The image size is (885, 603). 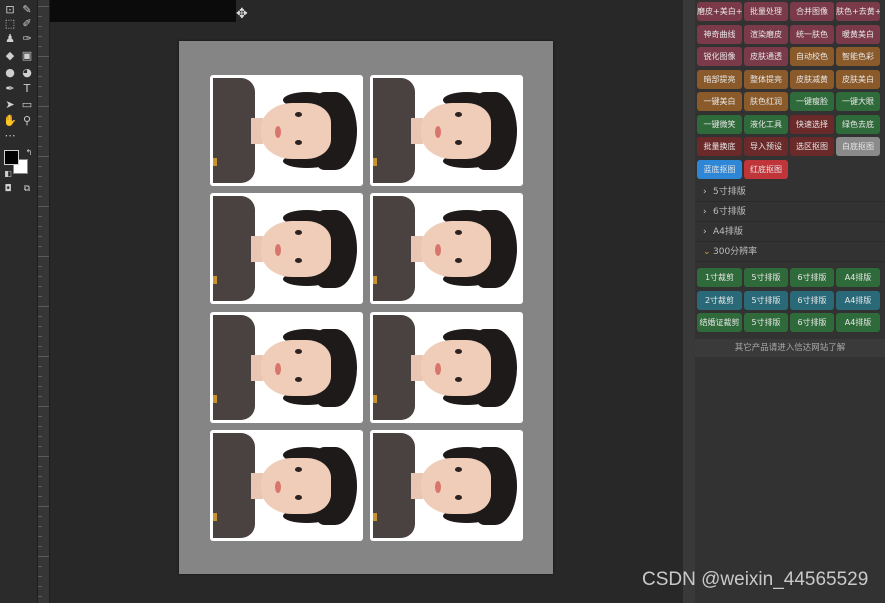 I want to click on panel-action-button: 蓝底抠图, so click(x=719, y=169).